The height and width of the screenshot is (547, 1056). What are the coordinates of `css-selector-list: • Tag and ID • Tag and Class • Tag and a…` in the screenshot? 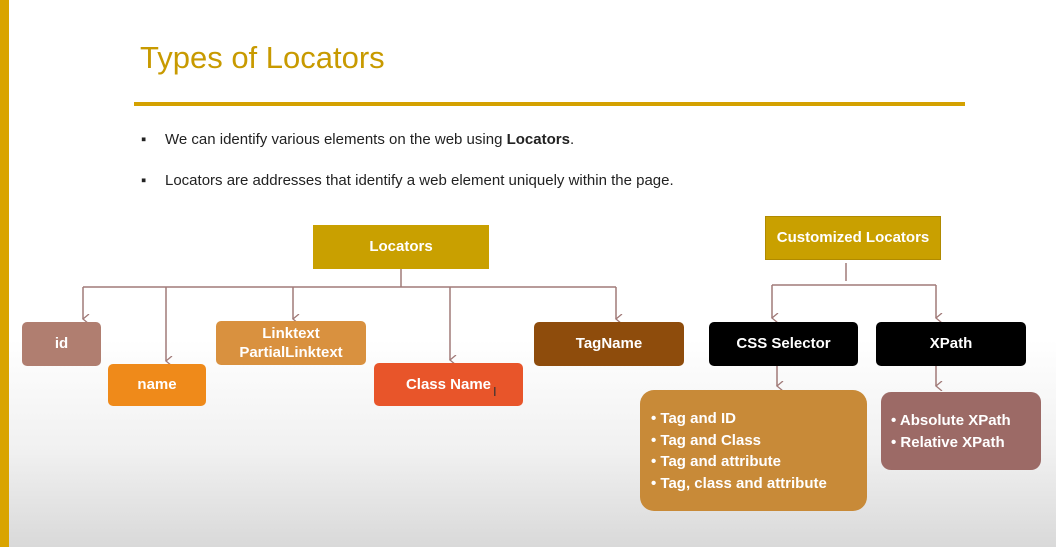 It's located at (753, 450).